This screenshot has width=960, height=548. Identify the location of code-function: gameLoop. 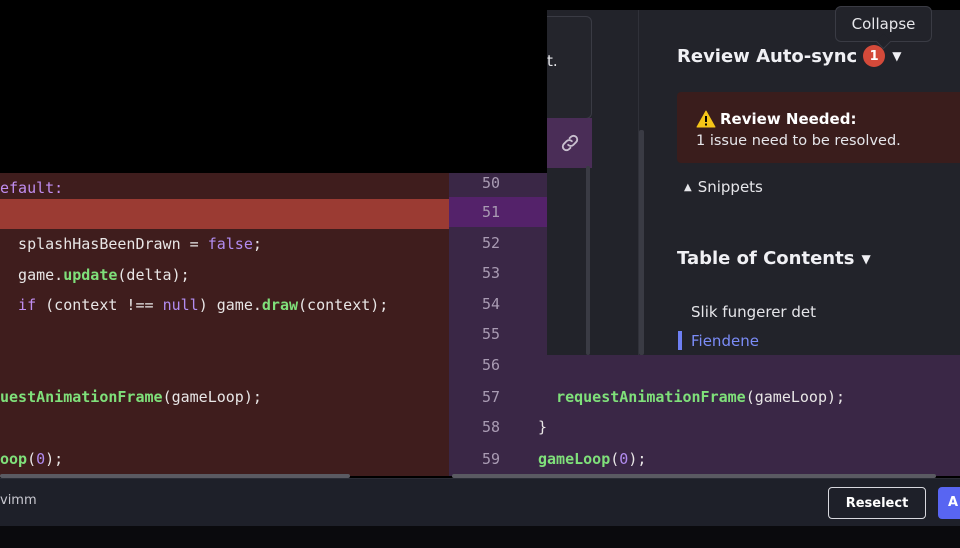
(574, 459).